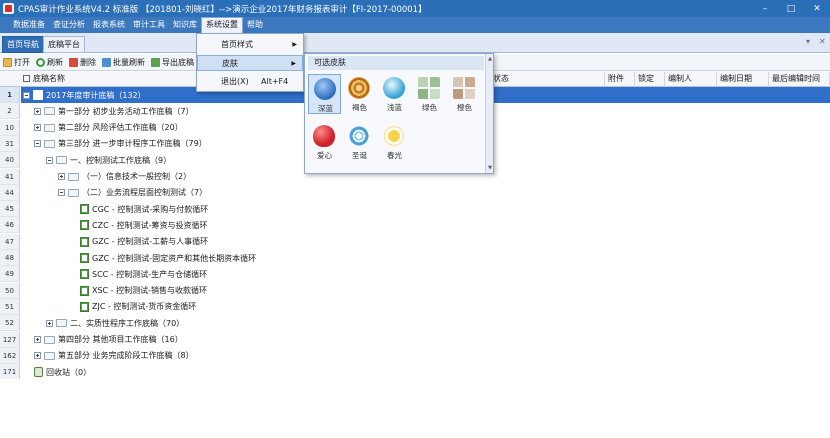  Describe the element at coordinates (69, 25) in the screenshot. I see `menu-verification: 查证分析` at that location.